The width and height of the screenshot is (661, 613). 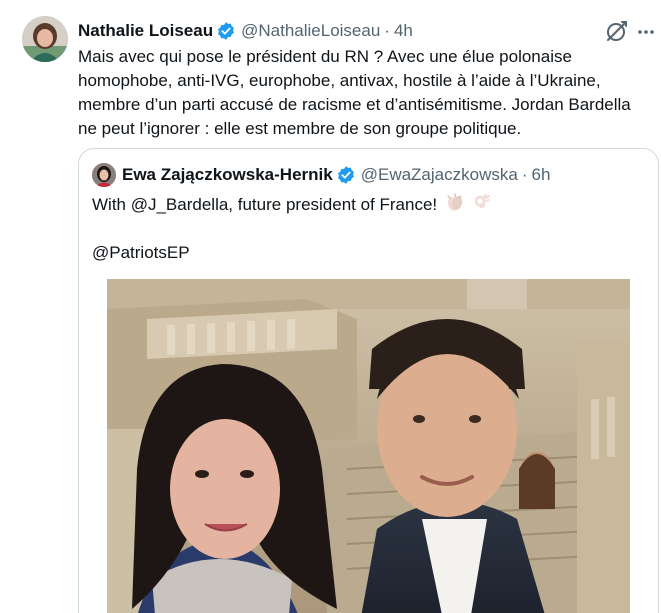 I want to click on clapping-hands-emoji-icon, so click(x=455, y=202).